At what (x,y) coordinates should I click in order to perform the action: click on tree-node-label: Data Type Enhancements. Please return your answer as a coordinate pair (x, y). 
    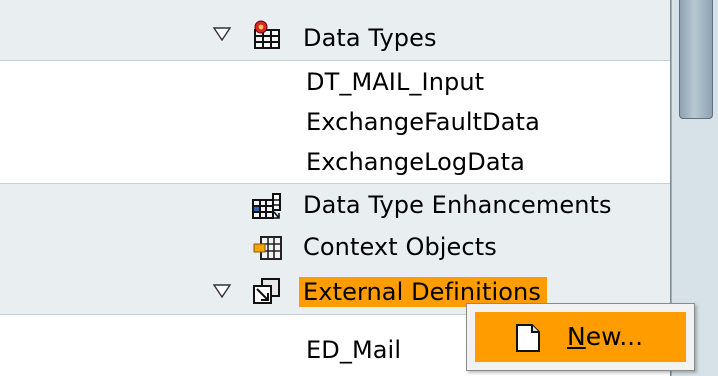
    Looking at the image, I should click on (457, 205).